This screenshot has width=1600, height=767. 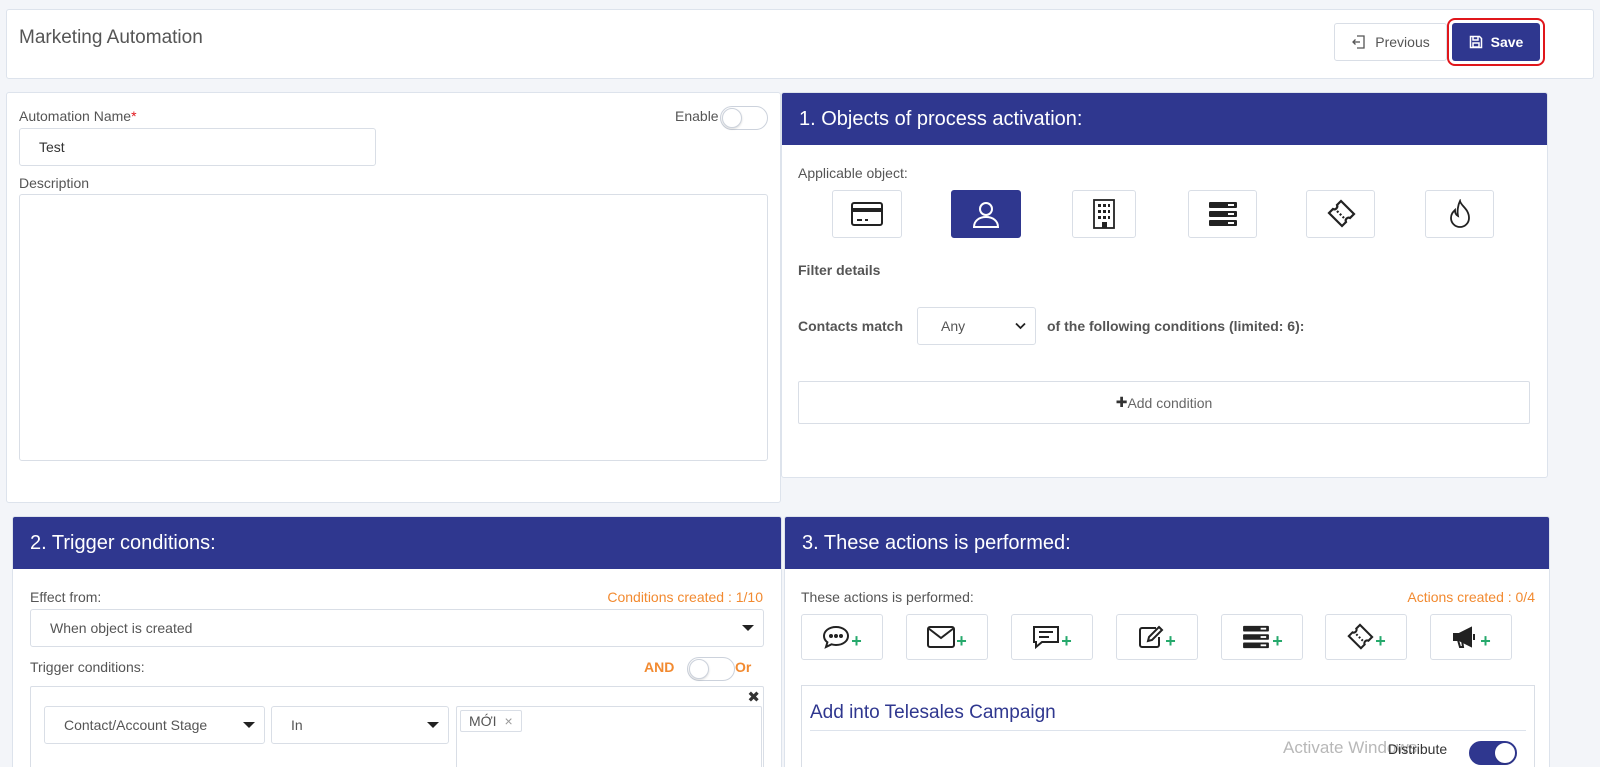 I want to click on automation-name-input: Test, so click(x=197, y=147).